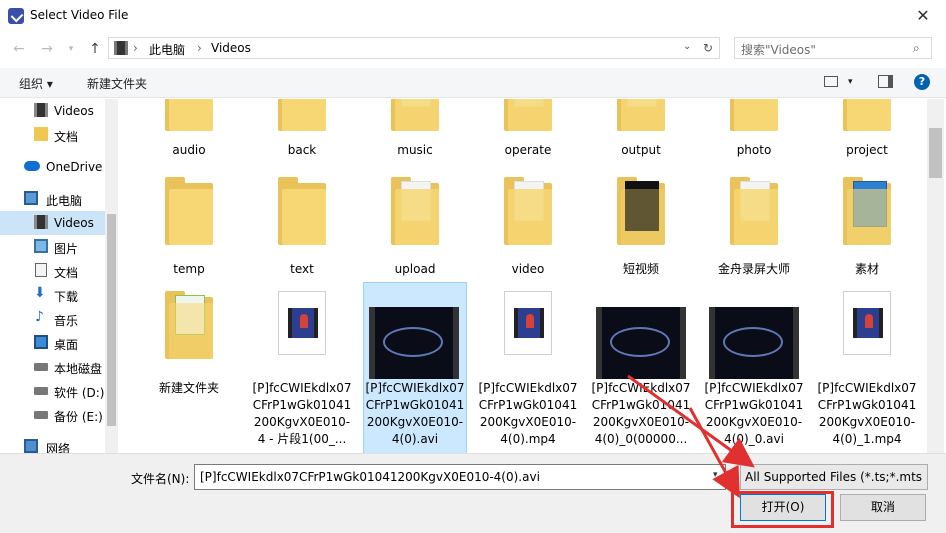  What do you see at coordinates (415, 131) in the screenshot?
I see `folder-item: music` at bounding box center [415, 131].